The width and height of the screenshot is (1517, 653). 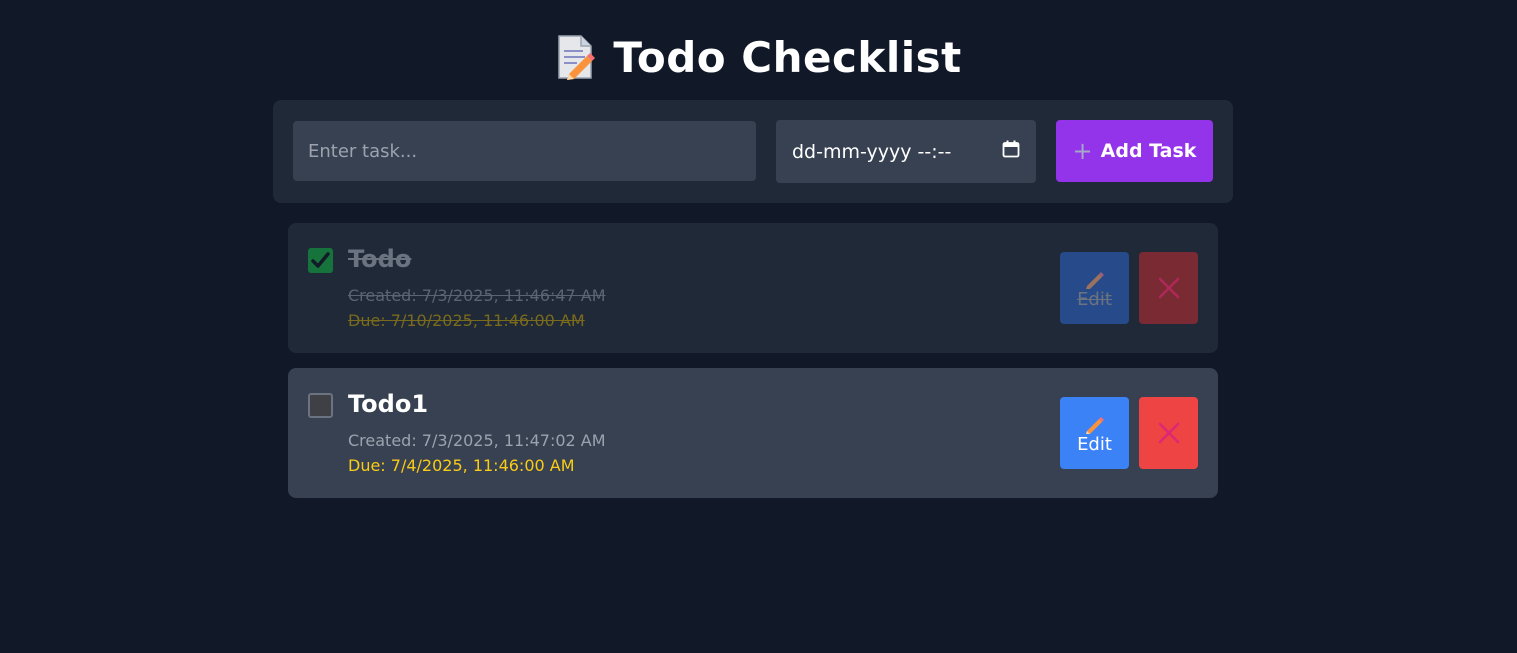 What do you see at coordinates (1082, 151) in the screenshot?
I see `plus-icon: +` at bounding box center [1082, 151].